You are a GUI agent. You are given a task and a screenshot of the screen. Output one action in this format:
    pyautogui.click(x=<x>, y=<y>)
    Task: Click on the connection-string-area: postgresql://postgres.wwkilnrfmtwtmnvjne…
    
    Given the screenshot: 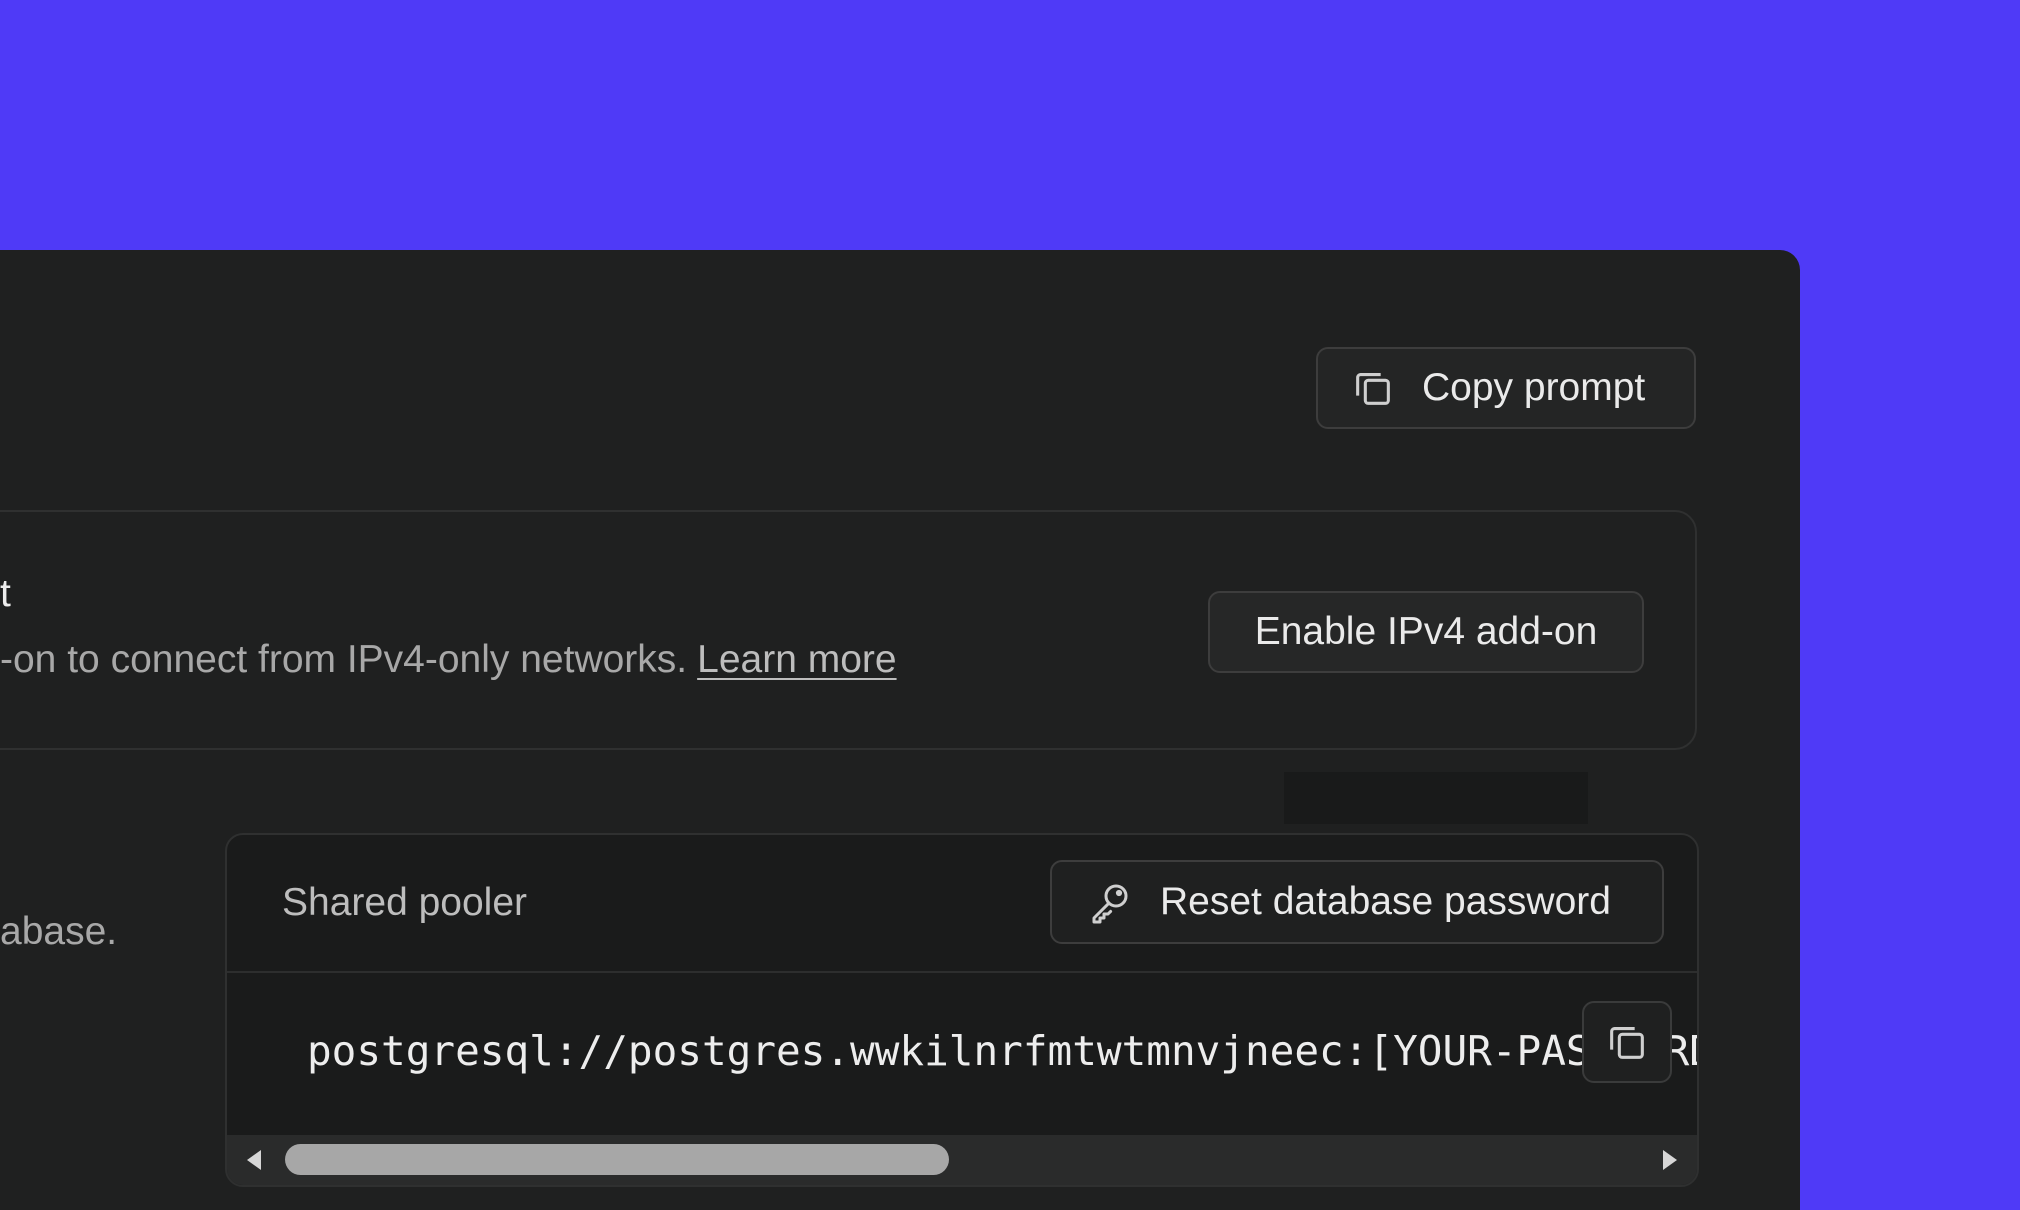 What is the action you would take?
    pyautogui.click(x=962, y=1057)
    